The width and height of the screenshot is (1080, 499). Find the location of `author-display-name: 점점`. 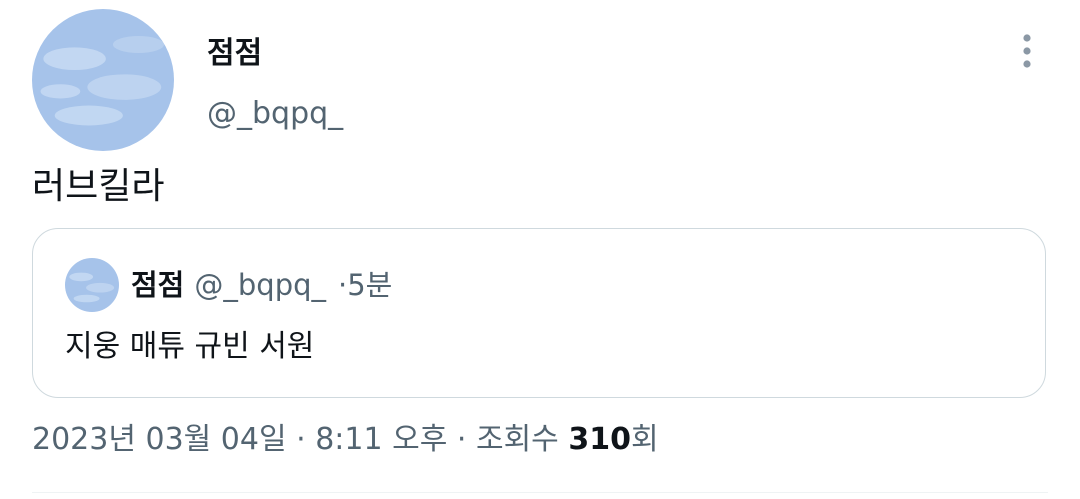

author-display-name: 점점 is located at coordinates (234, 54).